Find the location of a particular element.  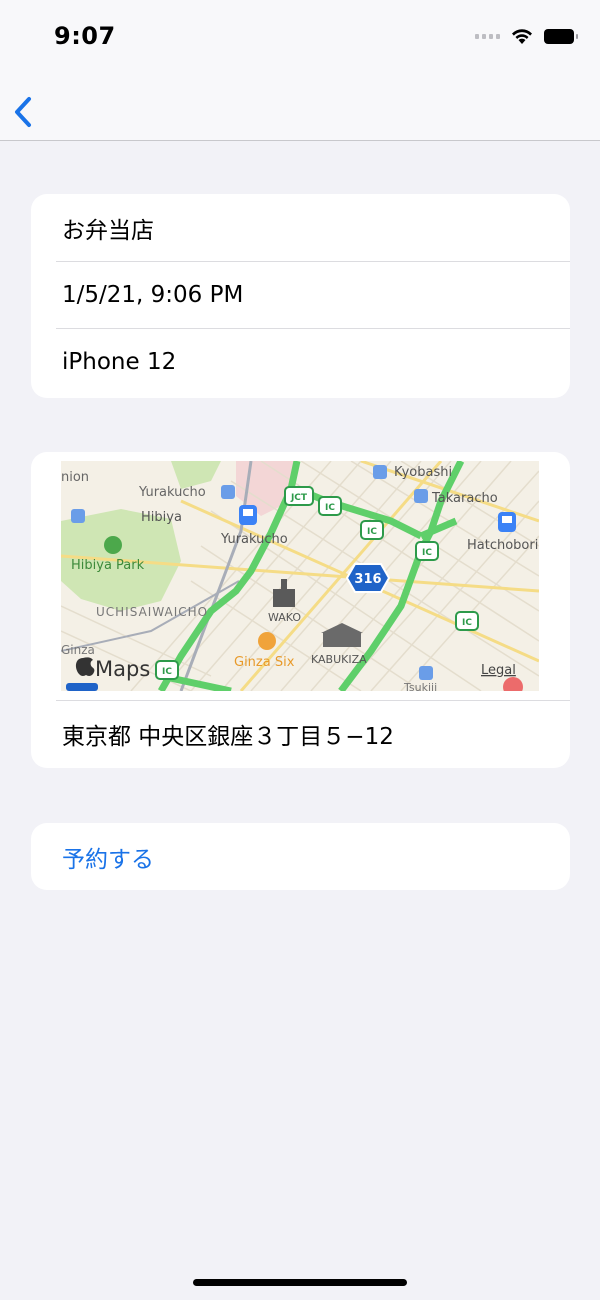

jct-marker: JCT is located at coordinates (299, 496).